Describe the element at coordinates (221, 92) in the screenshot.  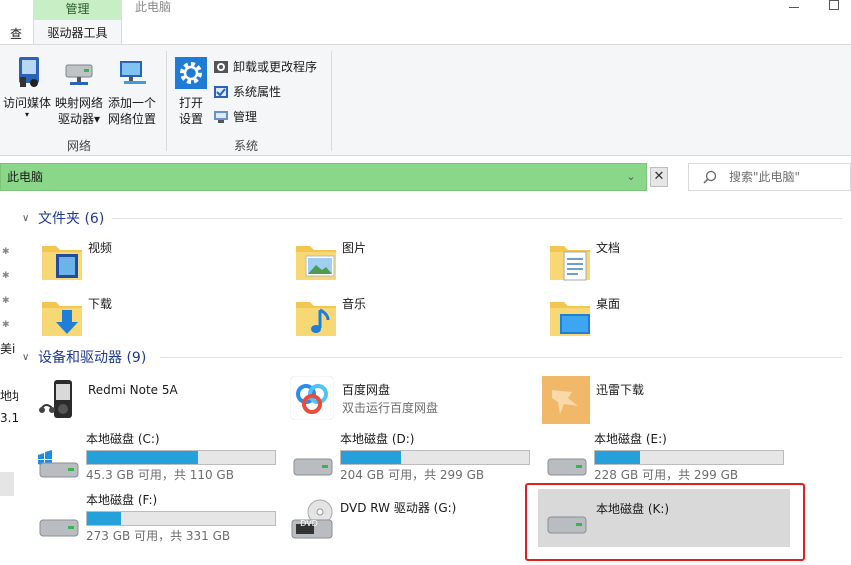
I see `system-properties-icon` at that location.